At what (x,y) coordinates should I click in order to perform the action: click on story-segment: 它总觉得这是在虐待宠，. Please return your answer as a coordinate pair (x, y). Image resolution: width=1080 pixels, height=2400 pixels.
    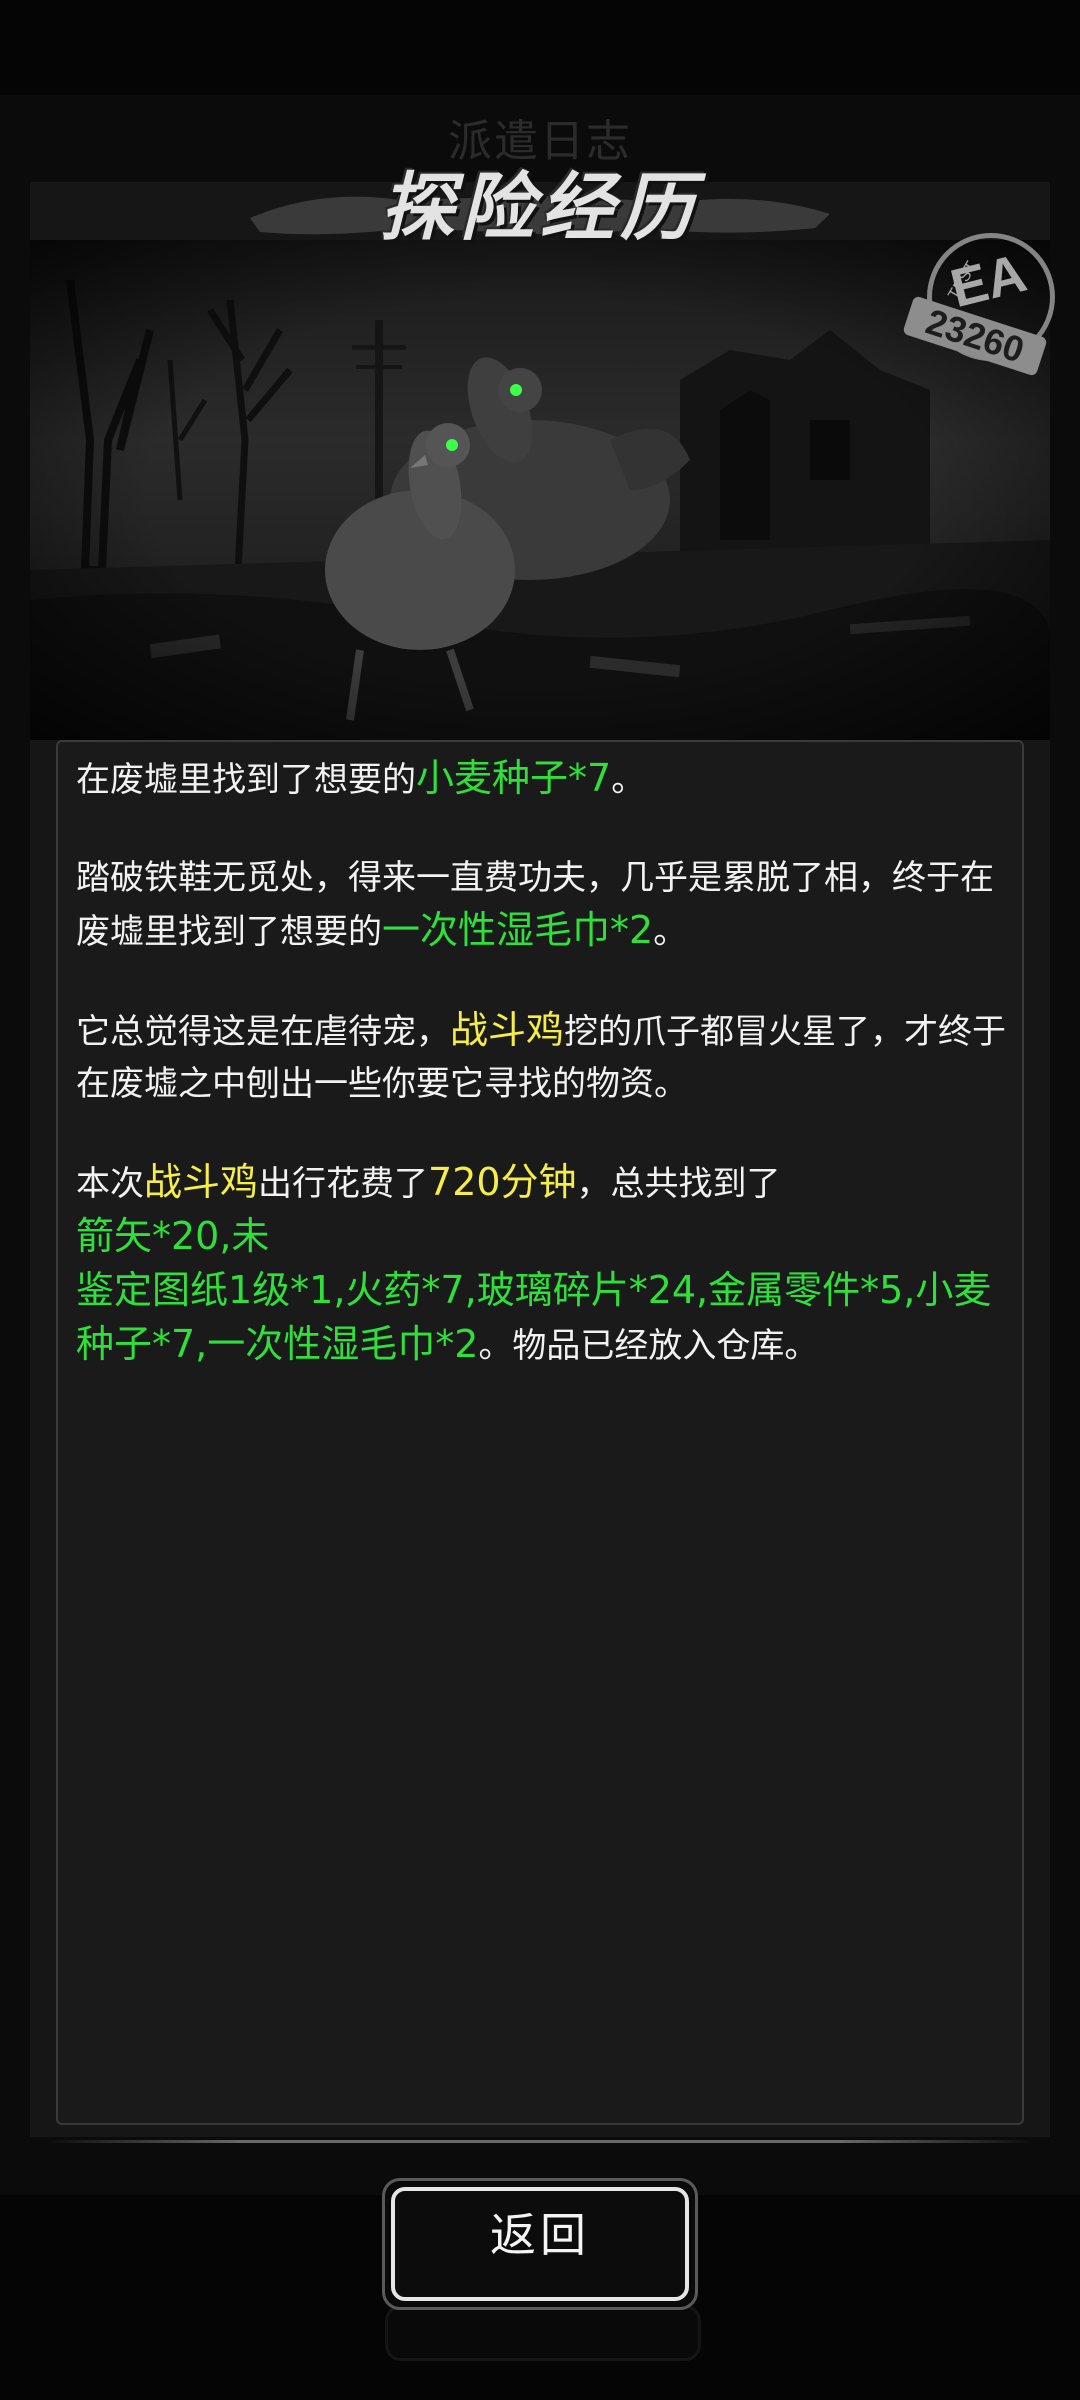
    Looking at the image, I should click on (263, 1032).